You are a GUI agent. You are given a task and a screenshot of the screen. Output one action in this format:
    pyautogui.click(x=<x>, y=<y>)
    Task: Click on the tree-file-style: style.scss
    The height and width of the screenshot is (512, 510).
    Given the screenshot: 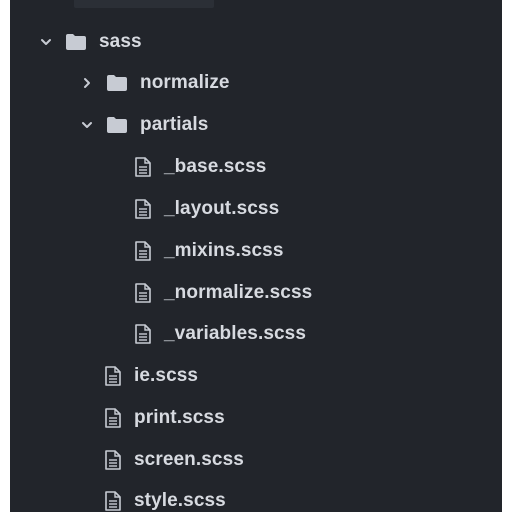 What is the action you would take?
    pyautogui.click(x=256, y=496)
    